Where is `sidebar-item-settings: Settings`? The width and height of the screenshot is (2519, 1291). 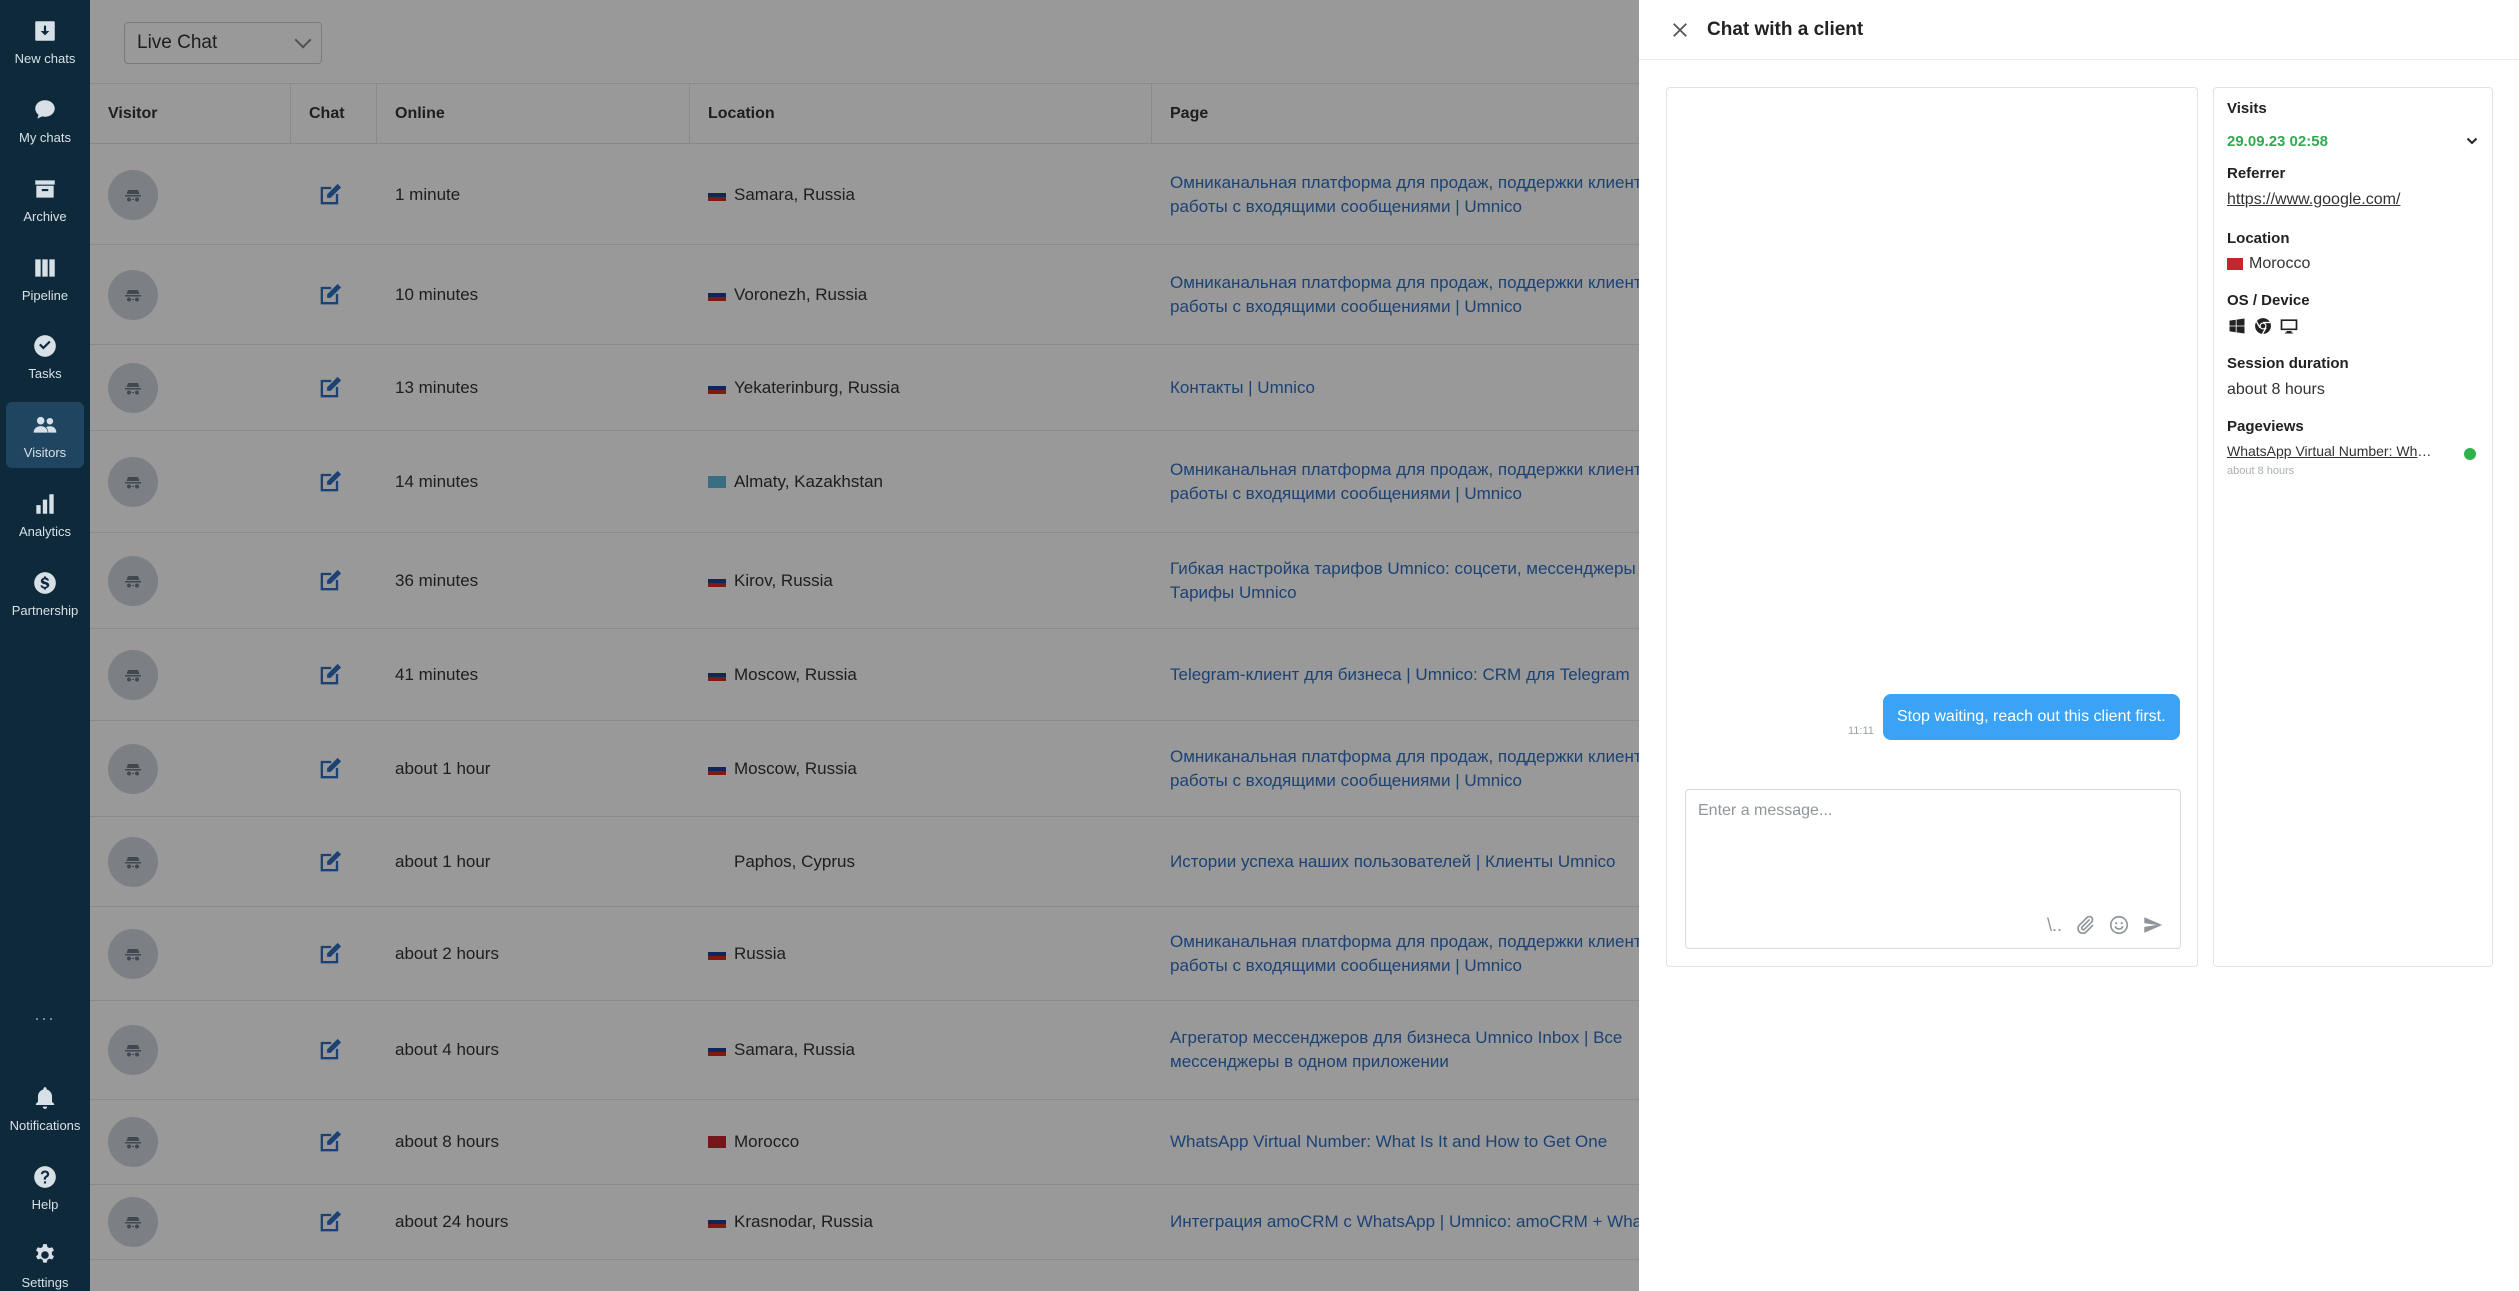 sidebar-item-settings: Settings is located at coordinates (45, 1261).